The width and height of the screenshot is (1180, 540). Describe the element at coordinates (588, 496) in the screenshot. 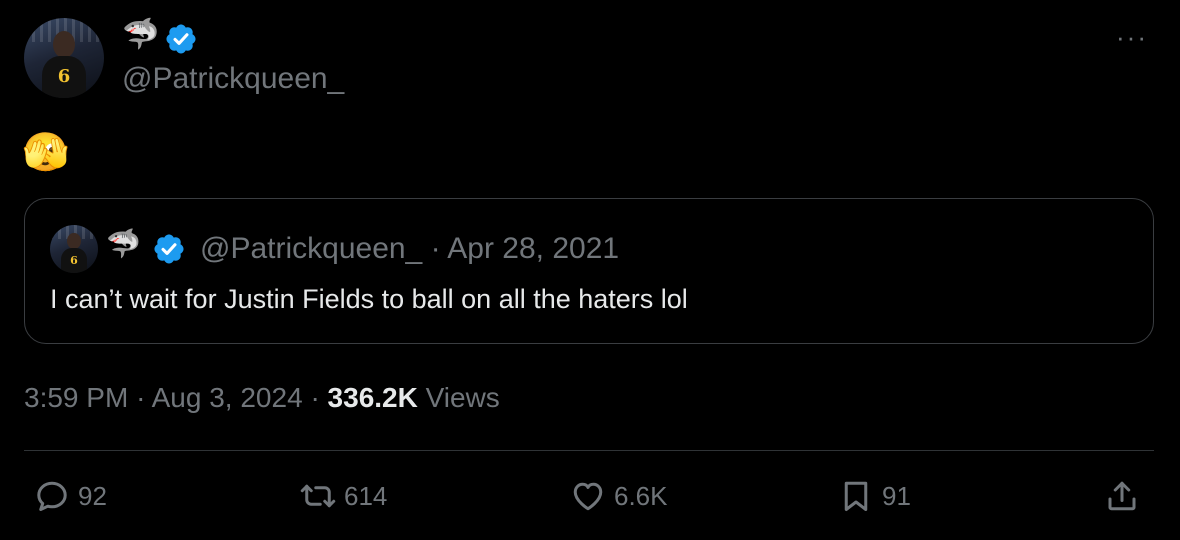

I see `like-icon` at that location.